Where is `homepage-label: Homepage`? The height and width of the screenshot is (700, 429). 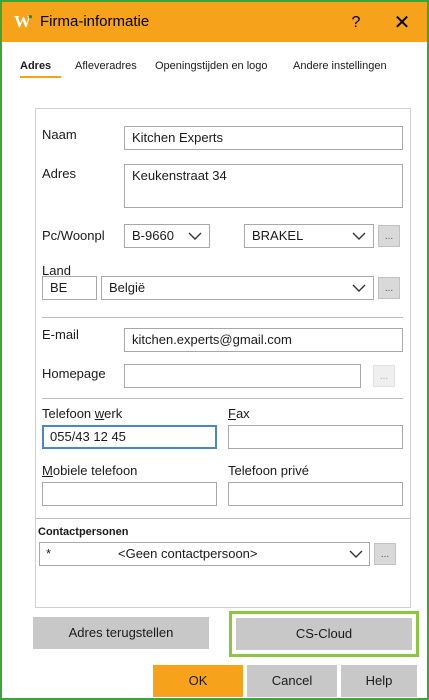
homepage-label: Homepage is located at coordinates (74, 373).